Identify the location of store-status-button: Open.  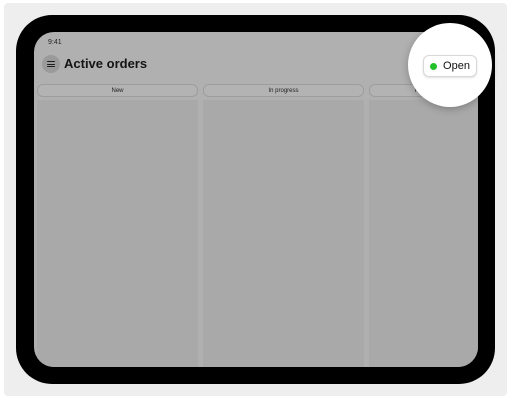
(450, 66).